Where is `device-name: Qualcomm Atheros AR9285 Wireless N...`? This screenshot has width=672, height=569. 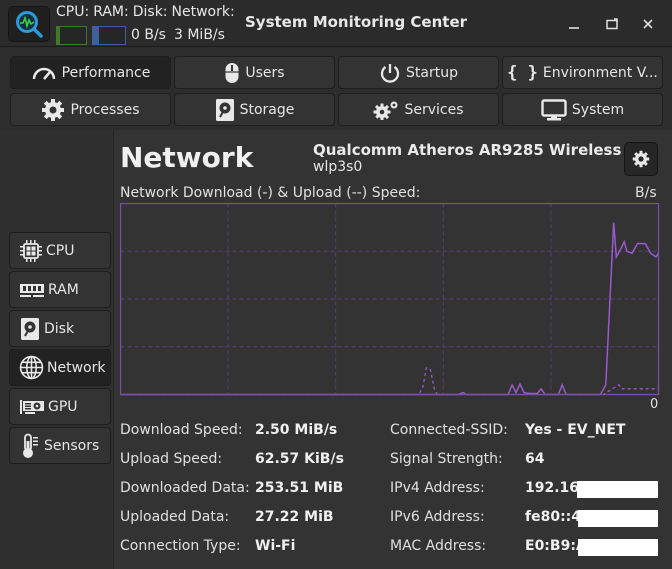
device-name: Qualcomm Atheros AR9285 Wireless N... is located at coordinates (485, 150).